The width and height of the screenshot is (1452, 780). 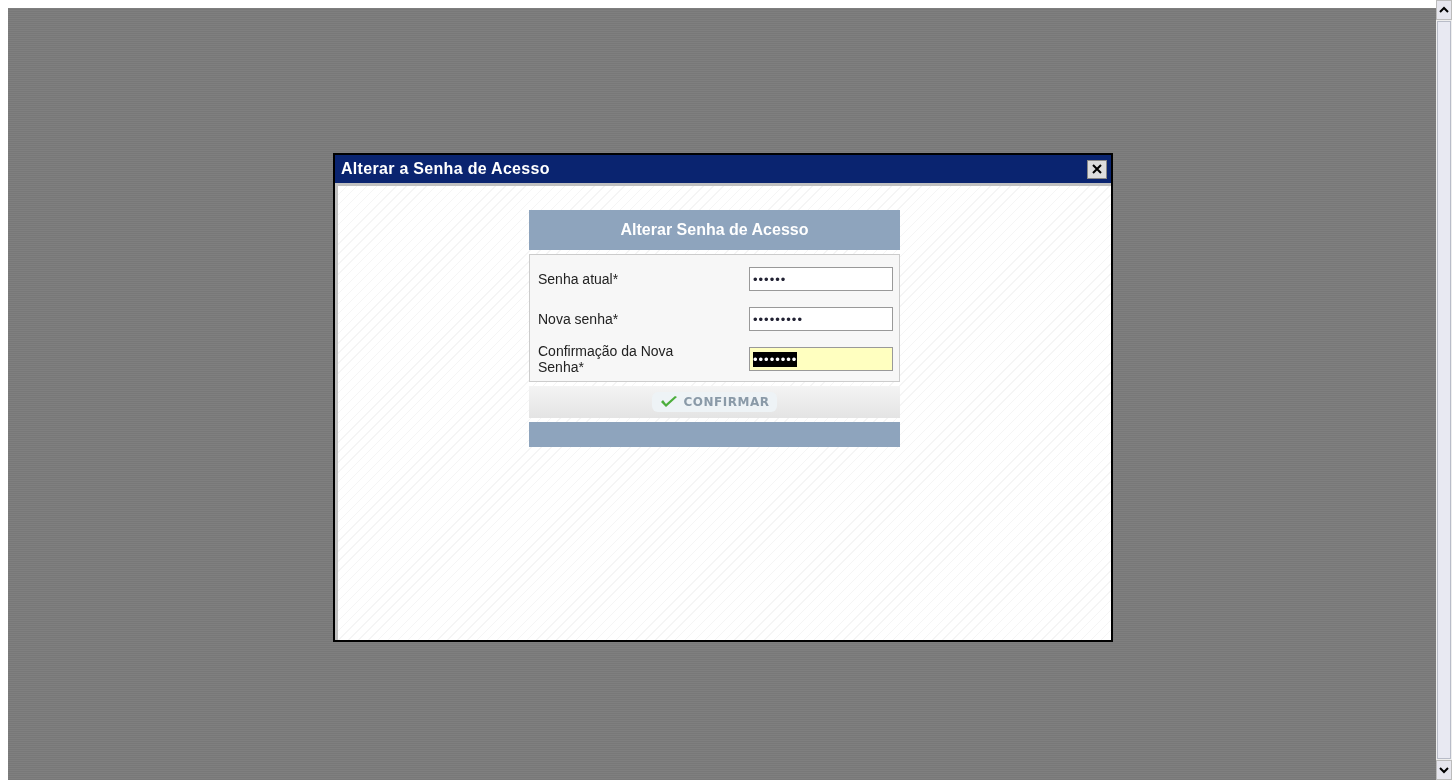 I want to click on form-heading: Alterar Senha de Acesso, so click(x=714, y=230).